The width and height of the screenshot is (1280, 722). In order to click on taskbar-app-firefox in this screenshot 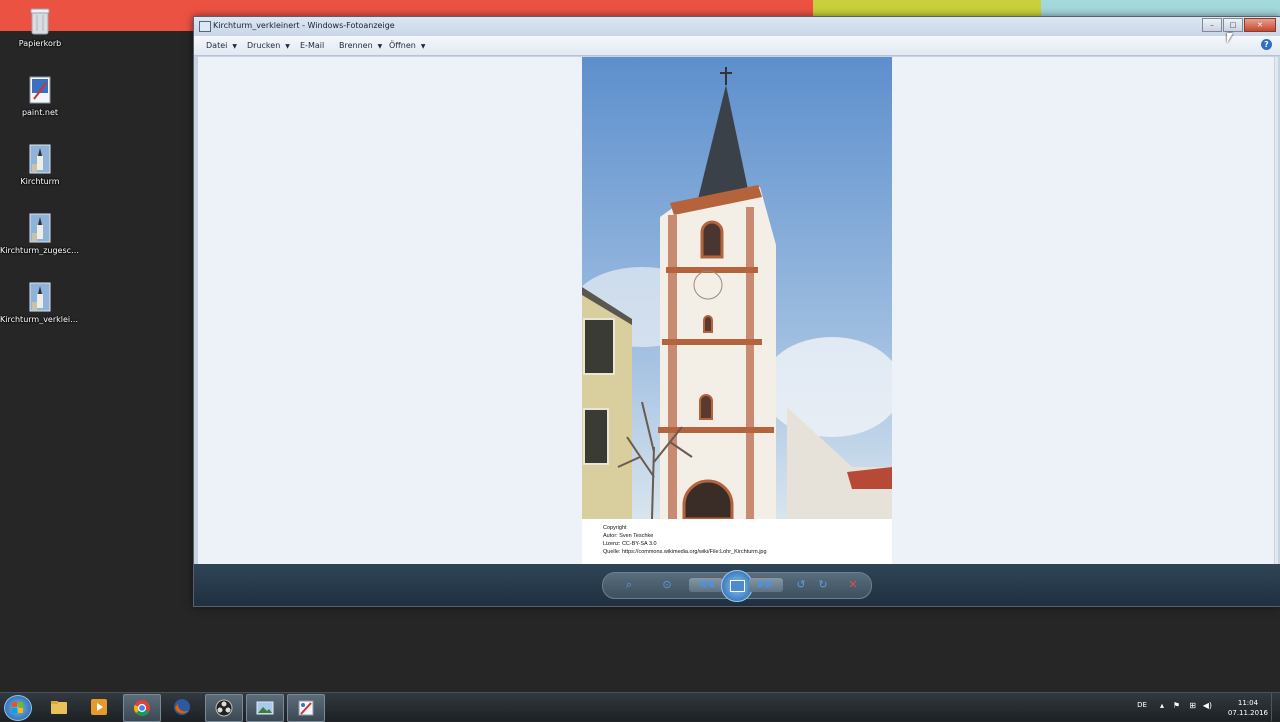, I will do `click(182, 707)`.